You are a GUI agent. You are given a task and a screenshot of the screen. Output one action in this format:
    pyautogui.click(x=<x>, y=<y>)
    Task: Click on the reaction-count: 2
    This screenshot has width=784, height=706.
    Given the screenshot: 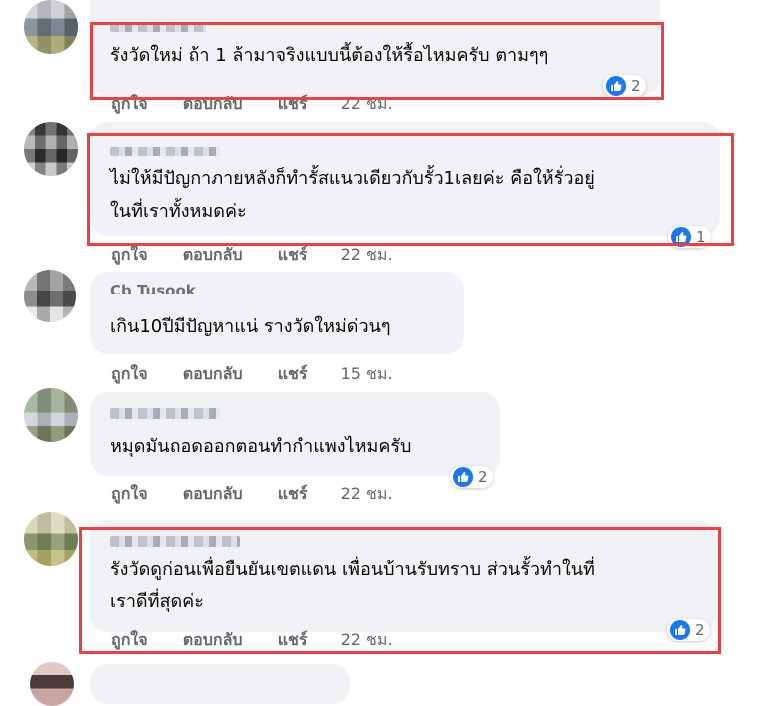 What is the action you would take?
    pyautogui.click(x=471, y=477)
    